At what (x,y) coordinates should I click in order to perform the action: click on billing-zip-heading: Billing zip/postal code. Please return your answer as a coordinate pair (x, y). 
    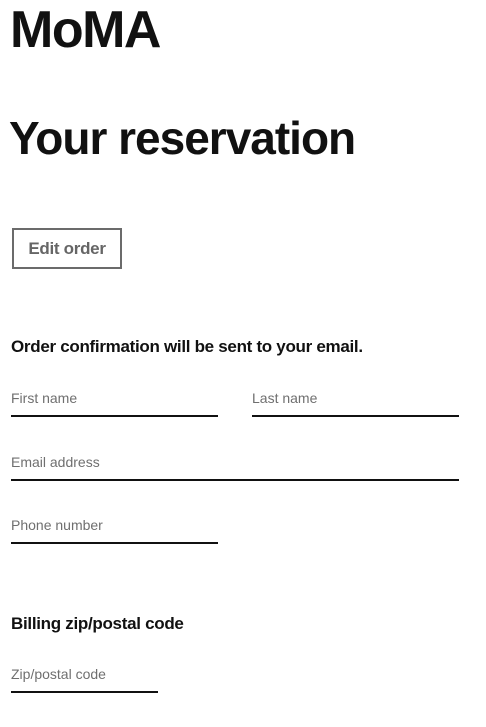
    Looking at the image, I should click on (97, 623).